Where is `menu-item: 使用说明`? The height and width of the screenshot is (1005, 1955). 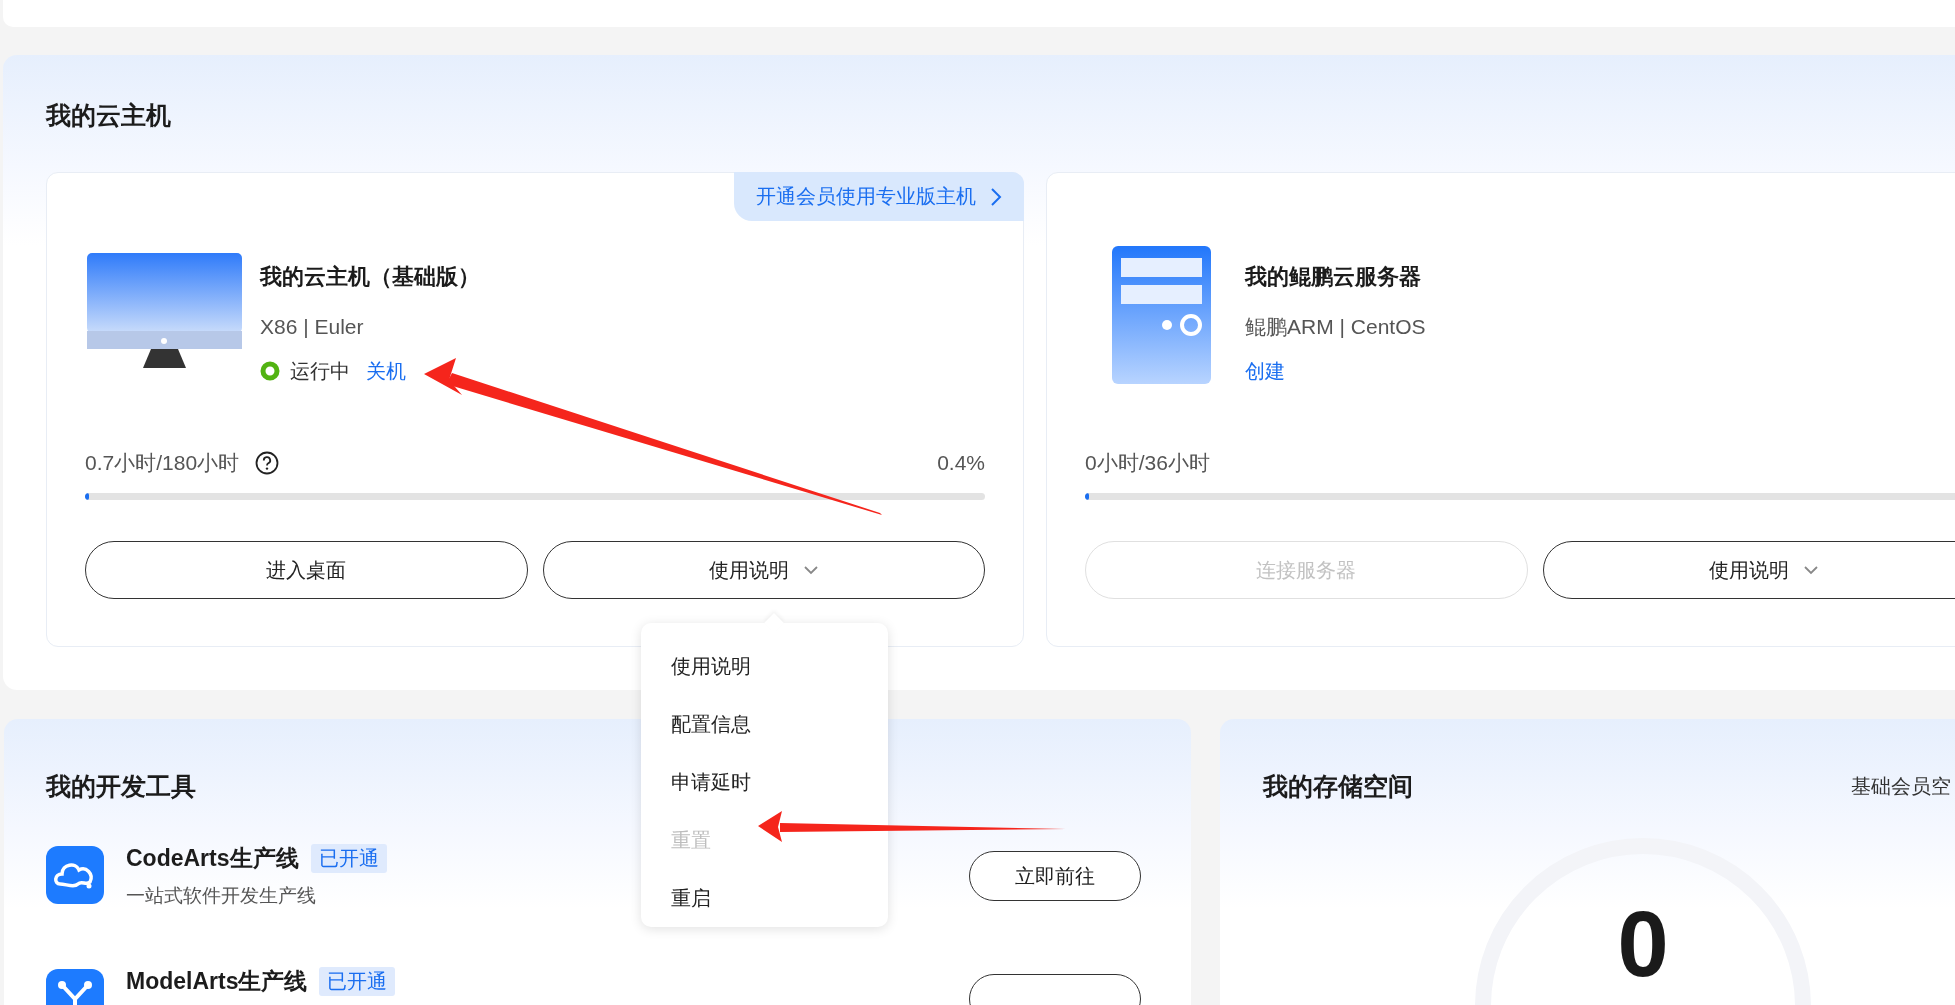
menu-item: 使用说明 is located at coordinates (764, 666).